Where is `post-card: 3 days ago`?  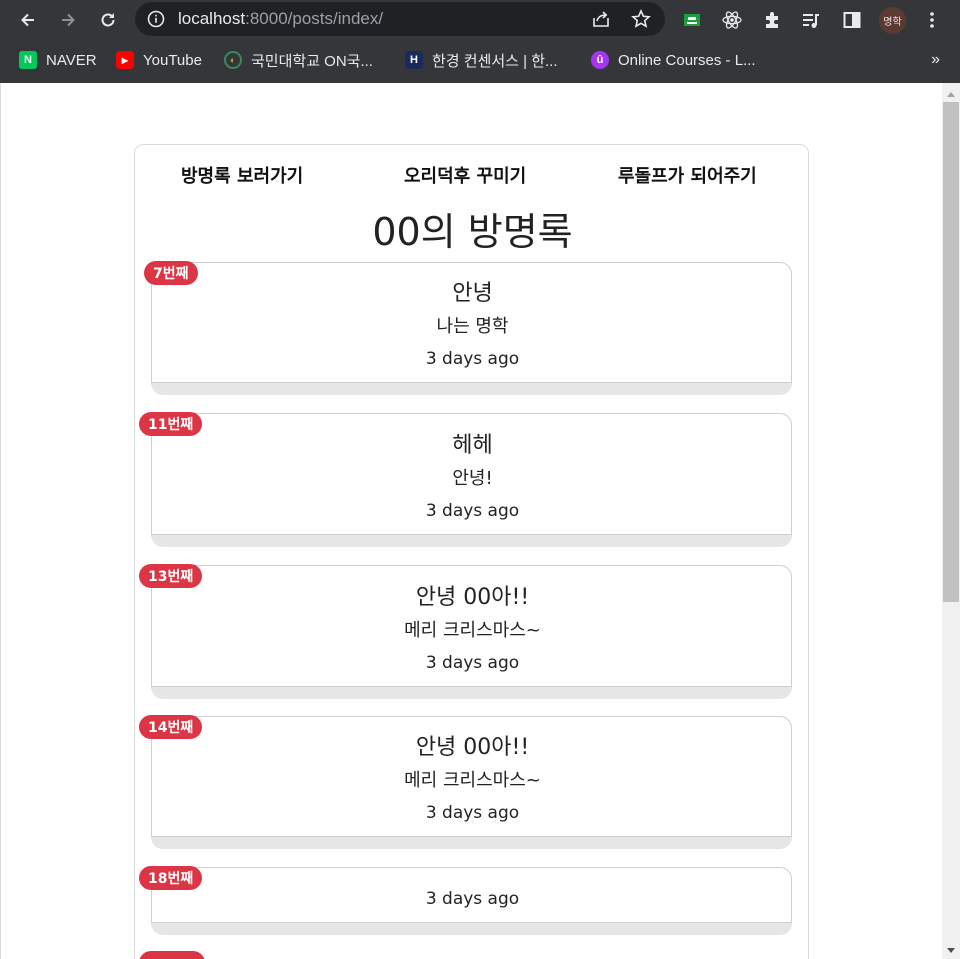 post-card: 3 days ago is located at coordinates (471, 901).